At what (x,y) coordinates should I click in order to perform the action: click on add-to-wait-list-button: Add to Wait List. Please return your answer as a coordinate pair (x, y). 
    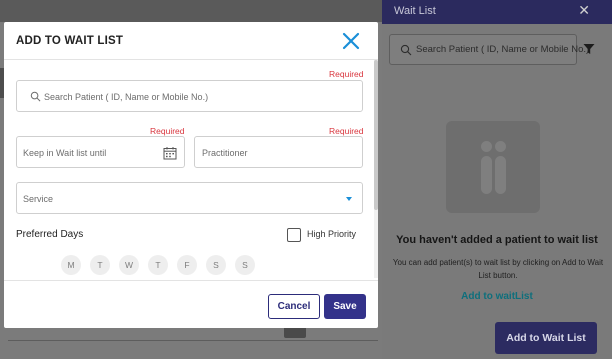
    Looking at the image, I should click on (546, 338).